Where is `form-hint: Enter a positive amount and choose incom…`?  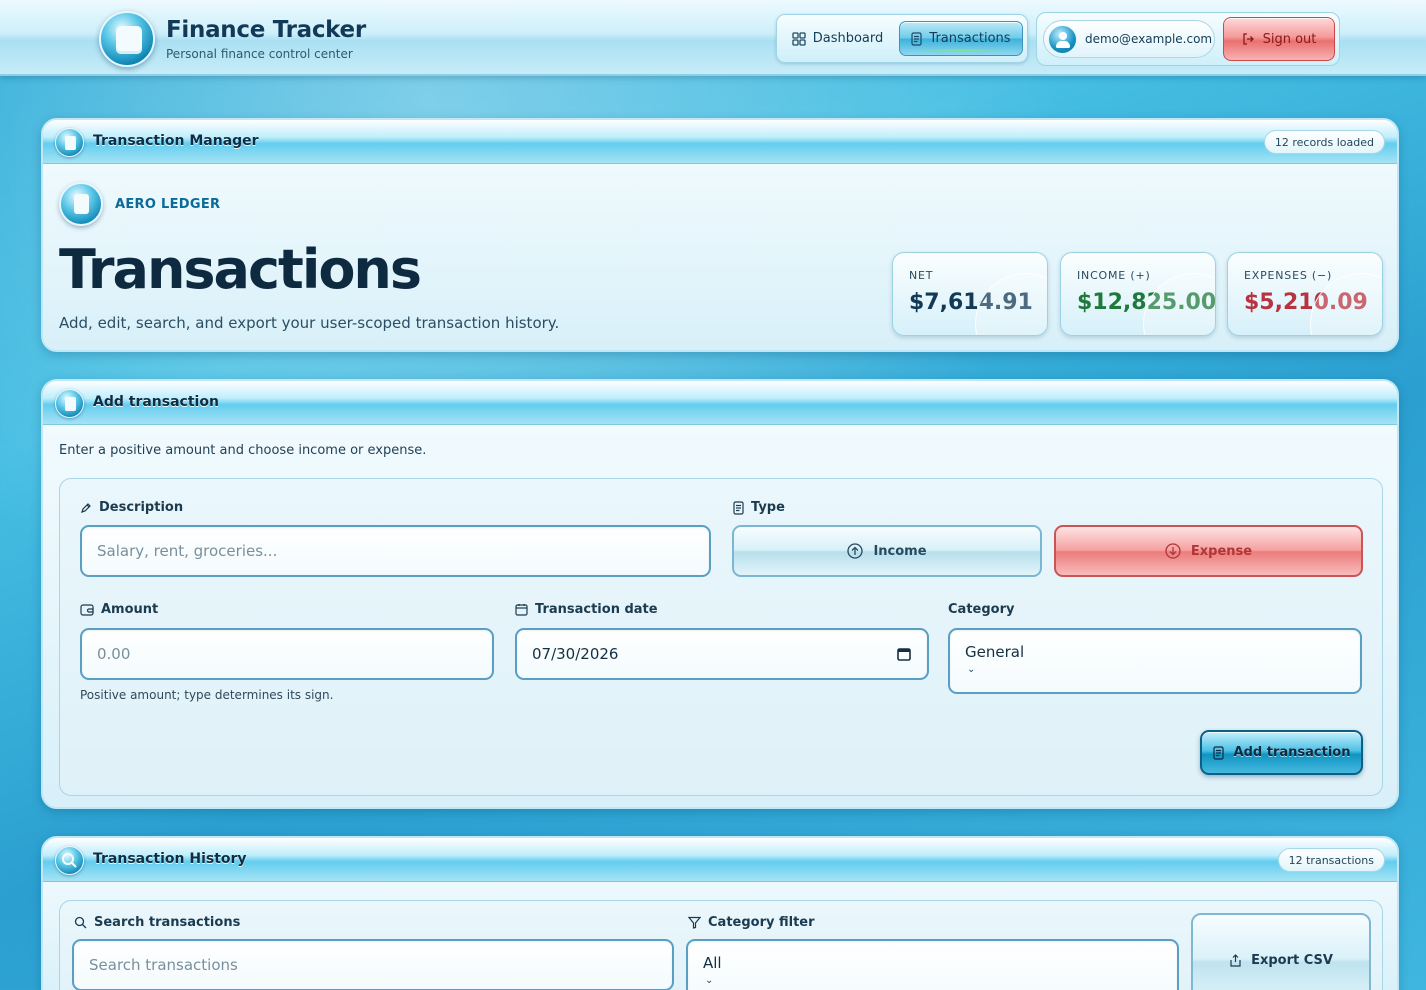
form-hint: Enter a positive amount and choose incom… is located at coordinates (243, 450).